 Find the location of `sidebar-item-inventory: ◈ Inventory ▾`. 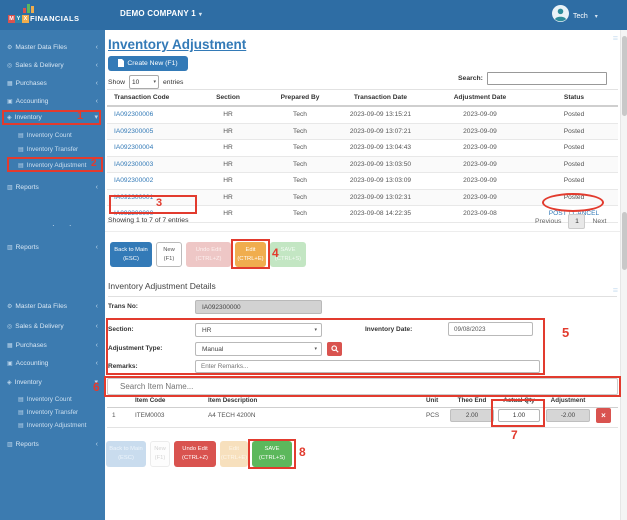

sidebar-item-inventory: ◈ Inventory ▾ is located at coordinates (52, 382).